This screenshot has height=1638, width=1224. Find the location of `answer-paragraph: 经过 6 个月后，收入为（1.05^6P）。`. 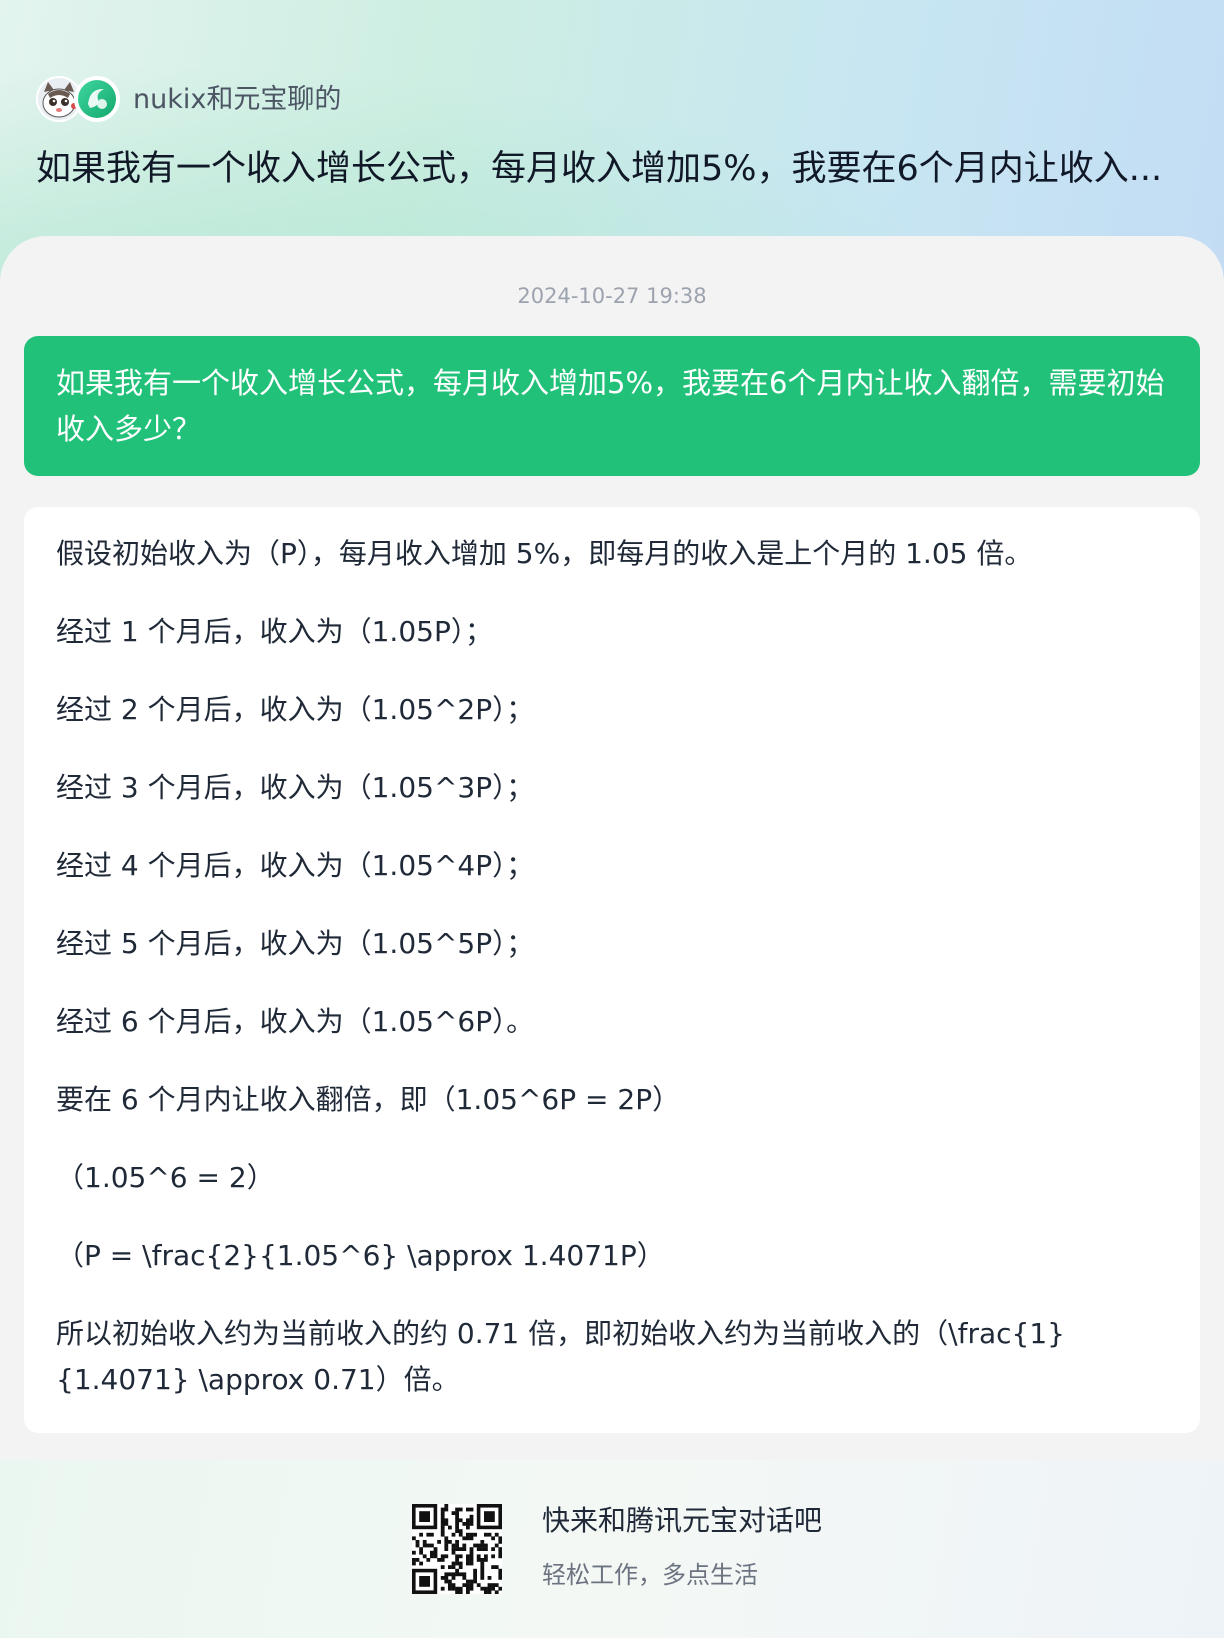

answer-paragraph: 经过 6 个月后，收入为（1.05^6P）。 is located at coordinates (295, 1021).